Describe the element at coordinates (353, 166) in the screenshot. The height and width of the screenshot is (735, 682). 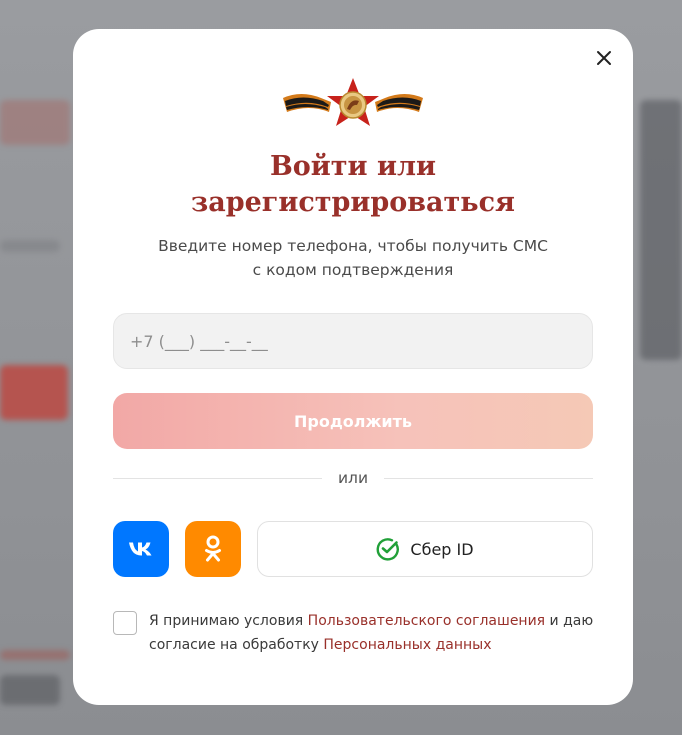
I see `title-line-1: Войти или` at that location.